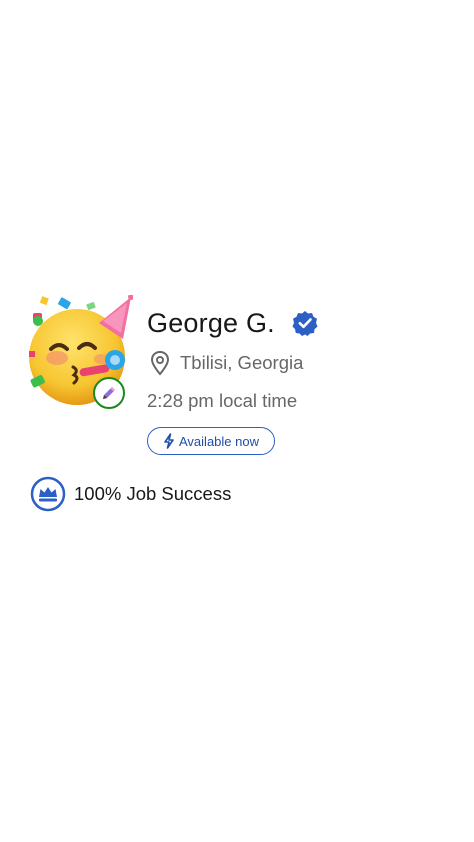  I want to click on job-success-row: 100% Job Success, so click(130, 494).